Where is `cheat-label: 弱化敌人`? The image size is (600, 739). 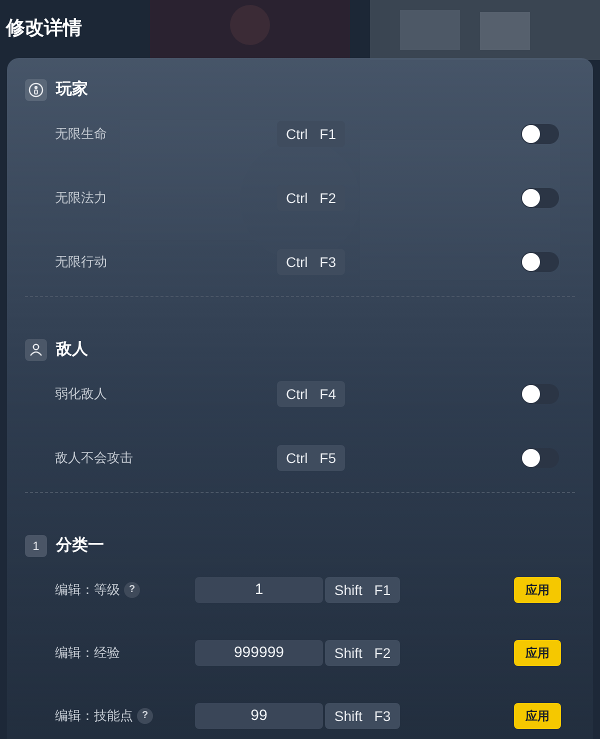
cheat-label: 弱化敌人 is located at coordinates (81, 394).